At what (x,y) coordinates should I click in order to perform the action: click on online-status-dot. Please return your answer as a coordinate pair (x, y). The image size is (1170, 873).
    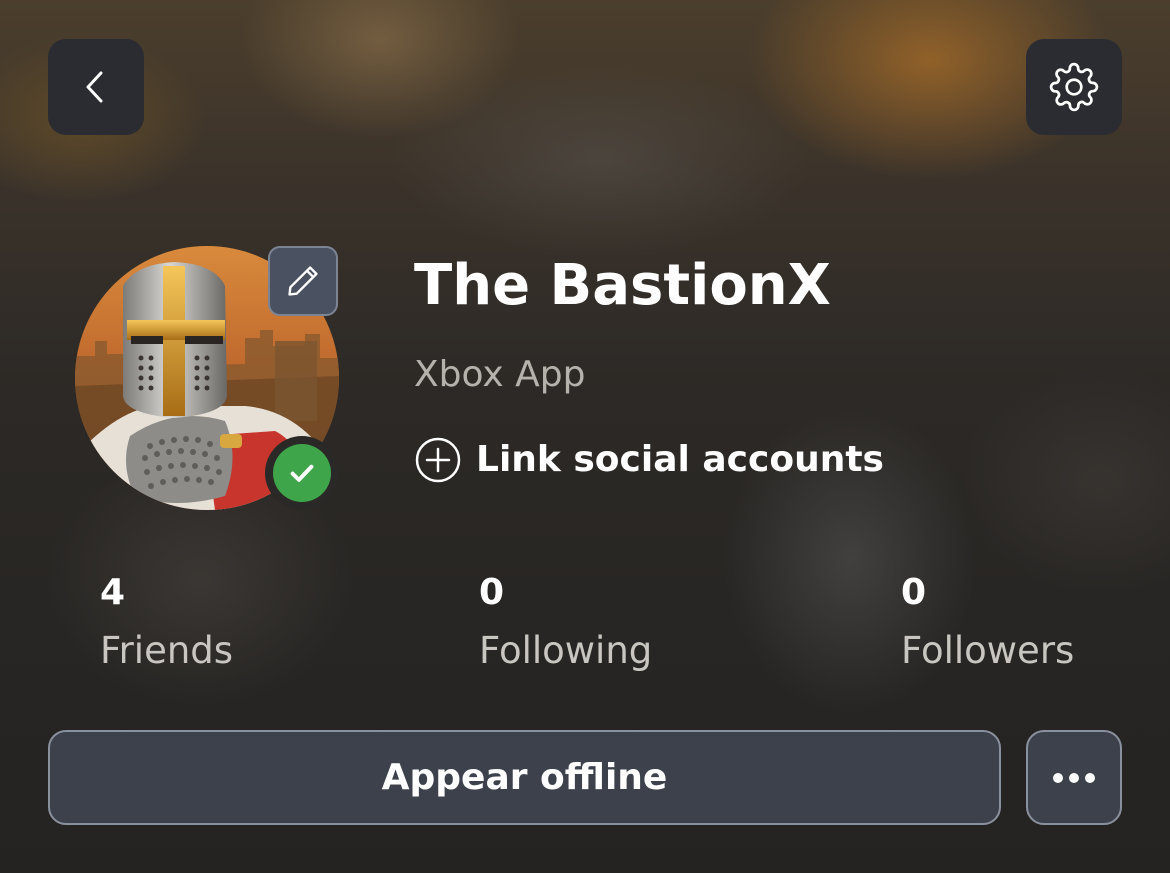
    Looking at the image, I should click on (302, 473).